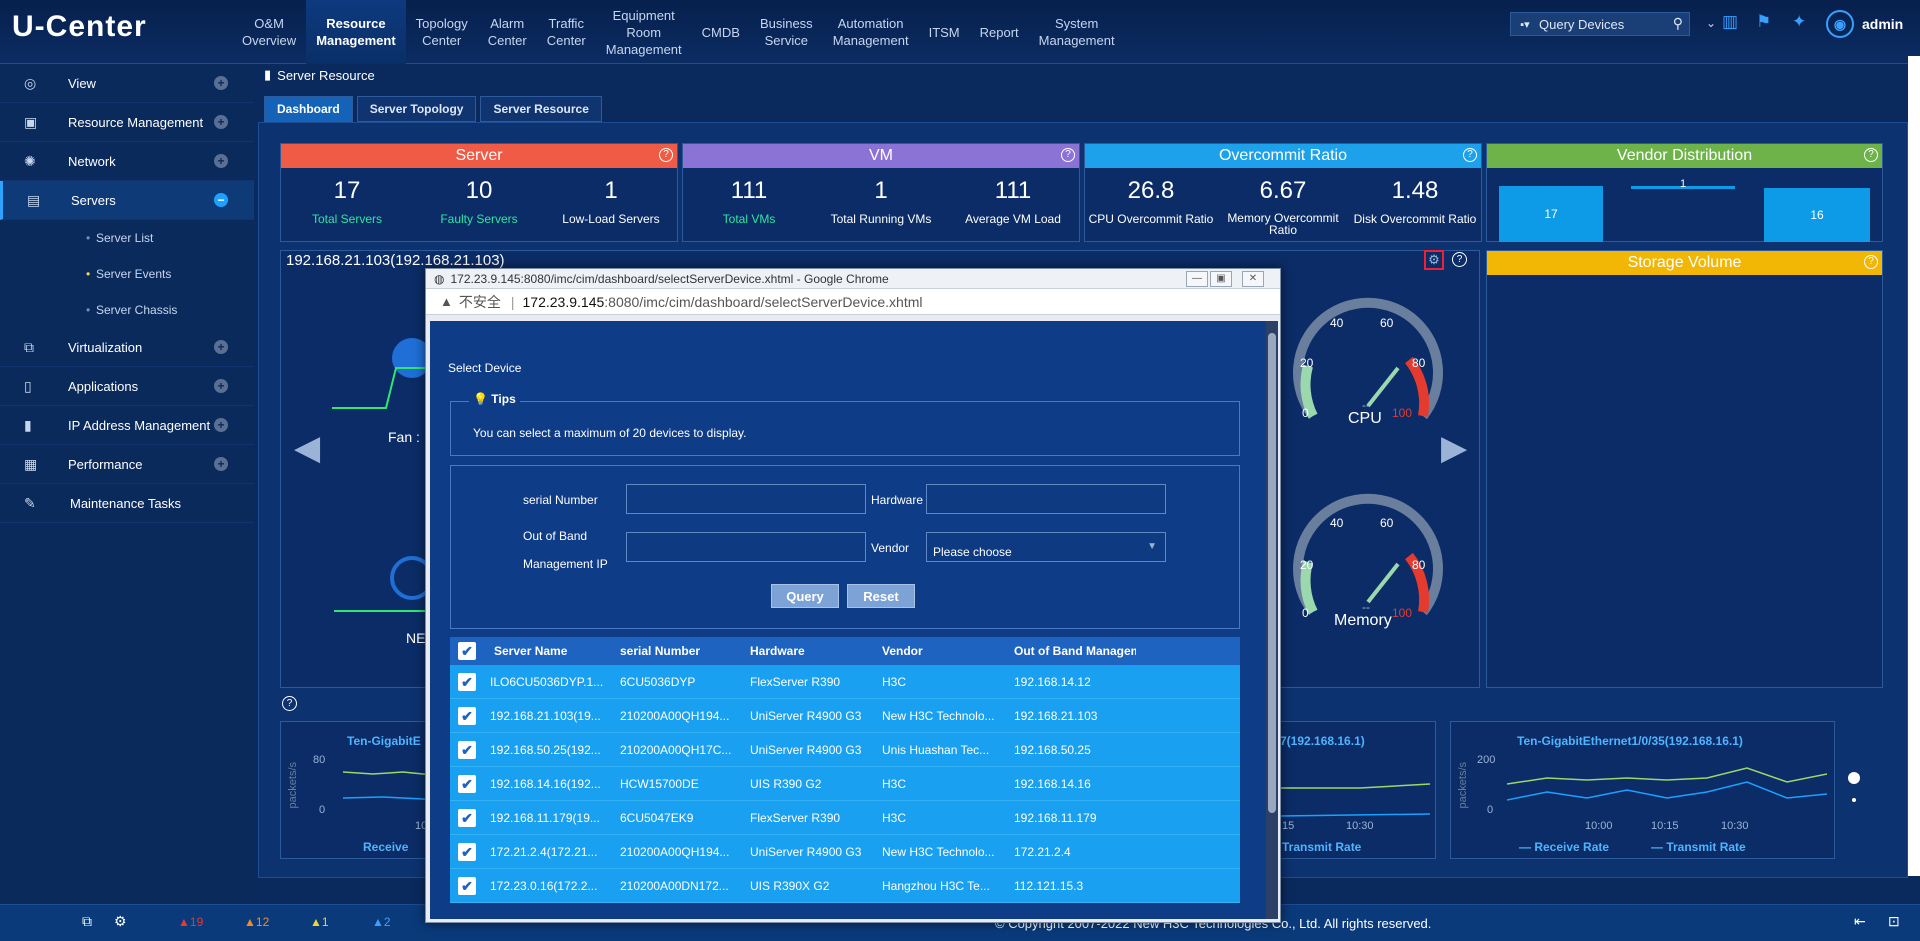 The image size is (1920, 941). What do you see at coordinates (1075, 651) in the screenshot?
I see `column-header: Out of Band Managem` at bounding box center [1075, 651].